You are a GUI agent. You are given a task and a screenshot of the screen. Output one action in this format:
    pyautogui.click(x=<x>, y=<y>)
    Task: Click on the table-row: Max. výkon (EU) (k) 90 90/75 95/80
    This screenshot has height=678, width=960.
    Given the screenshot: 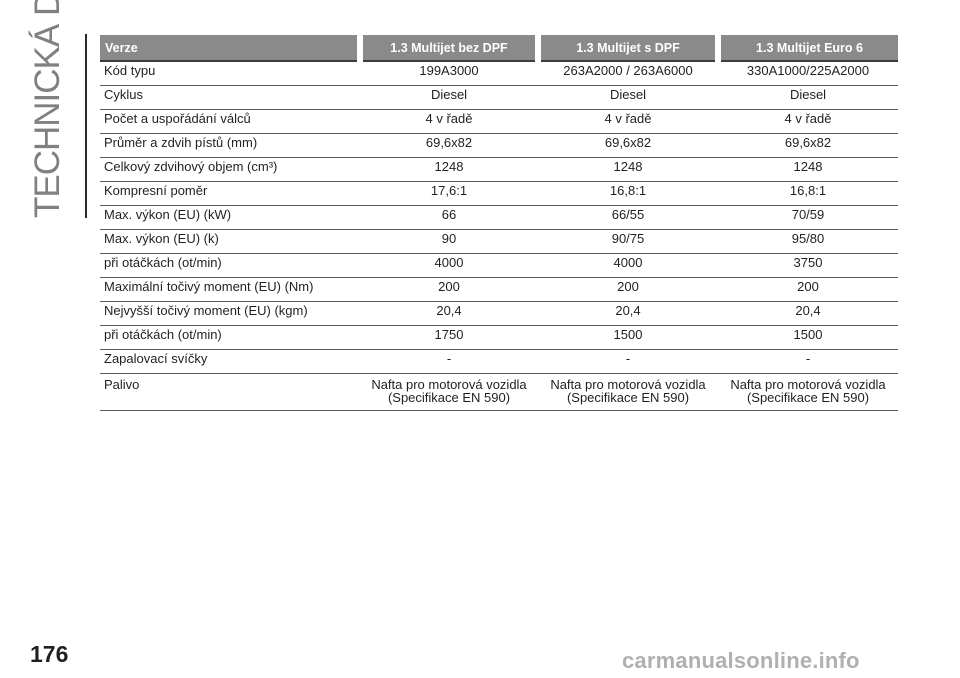 What is the action you would take?
    pyautogui.click(x=499, y=241)
    